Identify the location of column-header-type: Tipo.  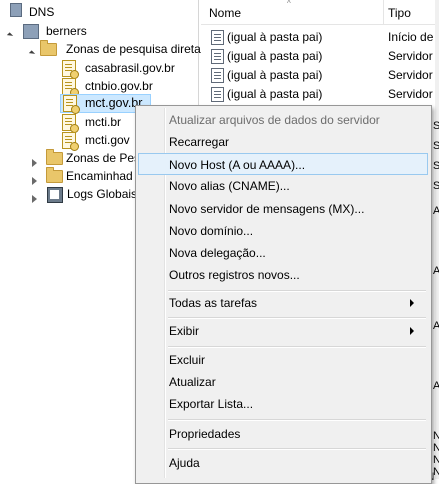
(411, 12).